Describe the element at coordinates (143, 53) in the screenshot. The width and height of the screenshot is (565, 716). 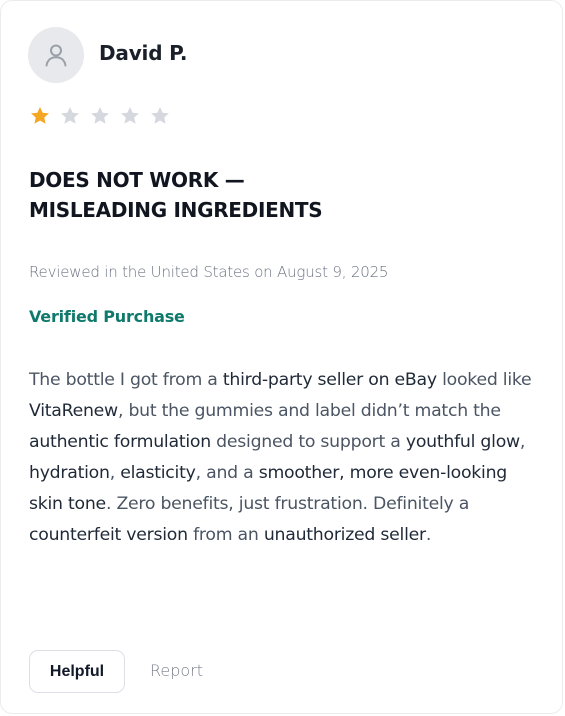
I see `reviewer-name: David P.` at that location.